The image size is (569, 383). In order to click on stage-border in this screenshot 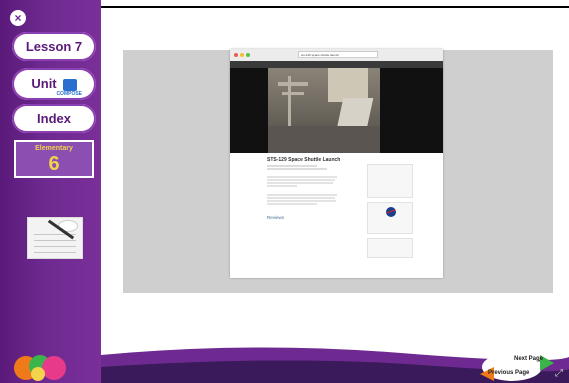, I will do `click(335, 7)`.